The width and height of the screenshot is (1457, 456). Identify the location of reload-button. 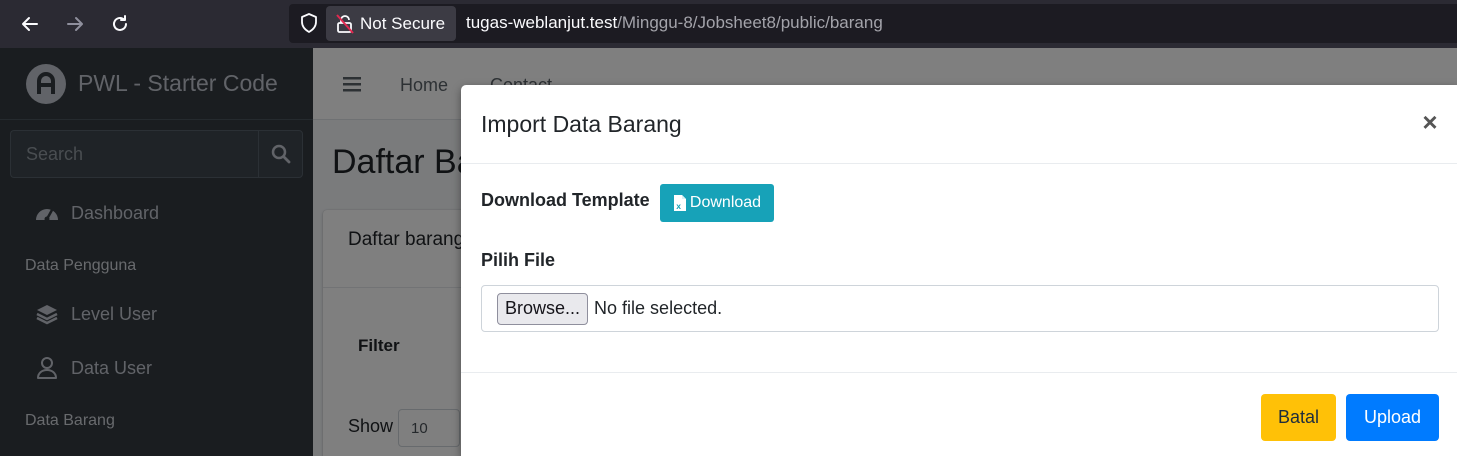
(120, 24).